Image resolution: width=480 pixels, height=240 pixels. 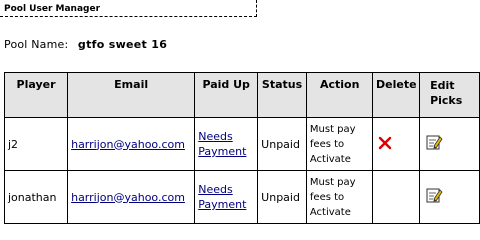 What do you see at coordinates (36, 44) in the screenshot?
I see `pool-name-label: Pool Name:` at bounding box center [36, 44].